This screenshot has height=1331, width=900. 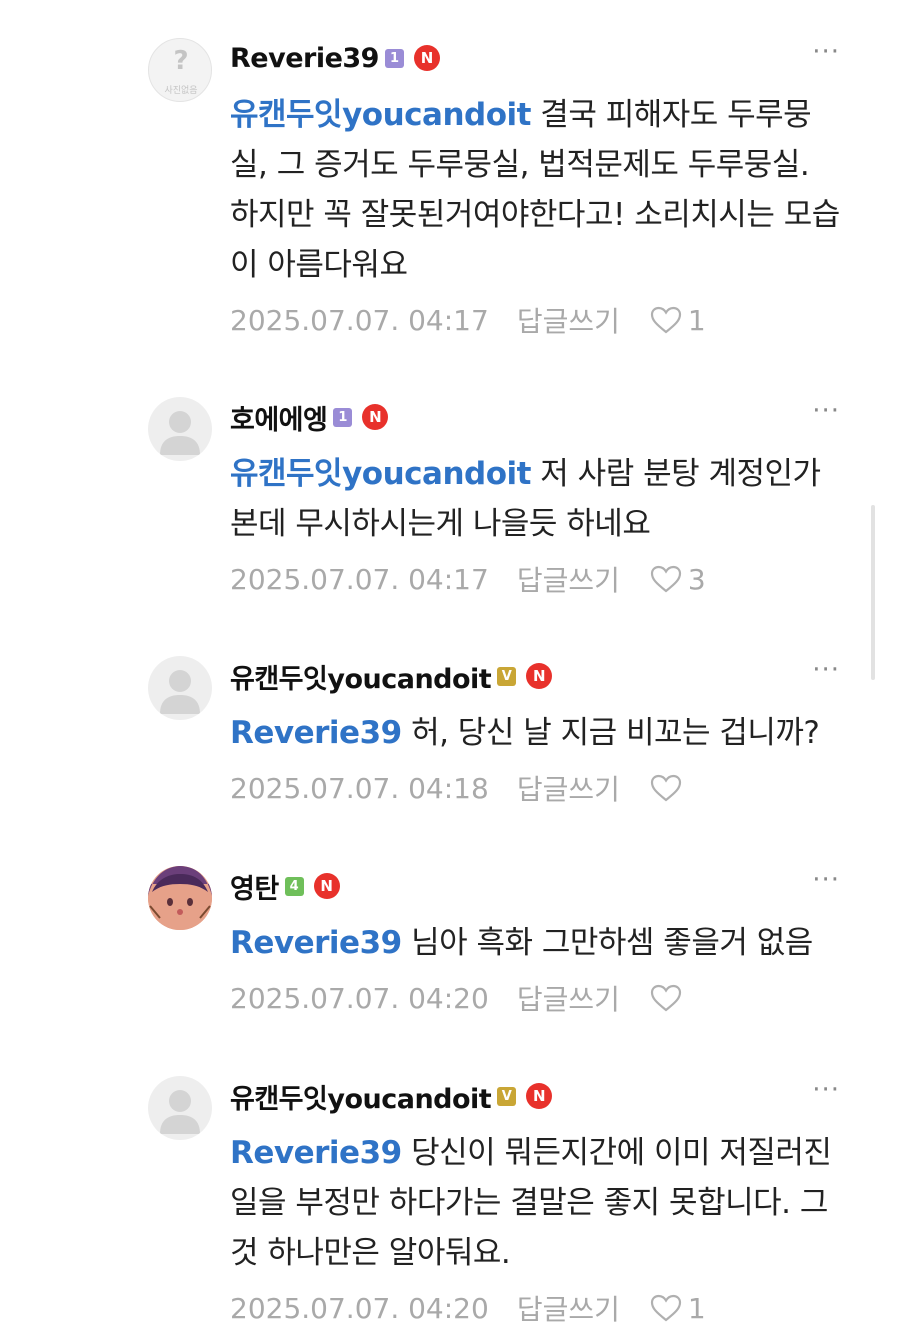 I want to click on comment-meta: 2025.07.07. 04:20 답글쓰기, so click(x=459, y=998).